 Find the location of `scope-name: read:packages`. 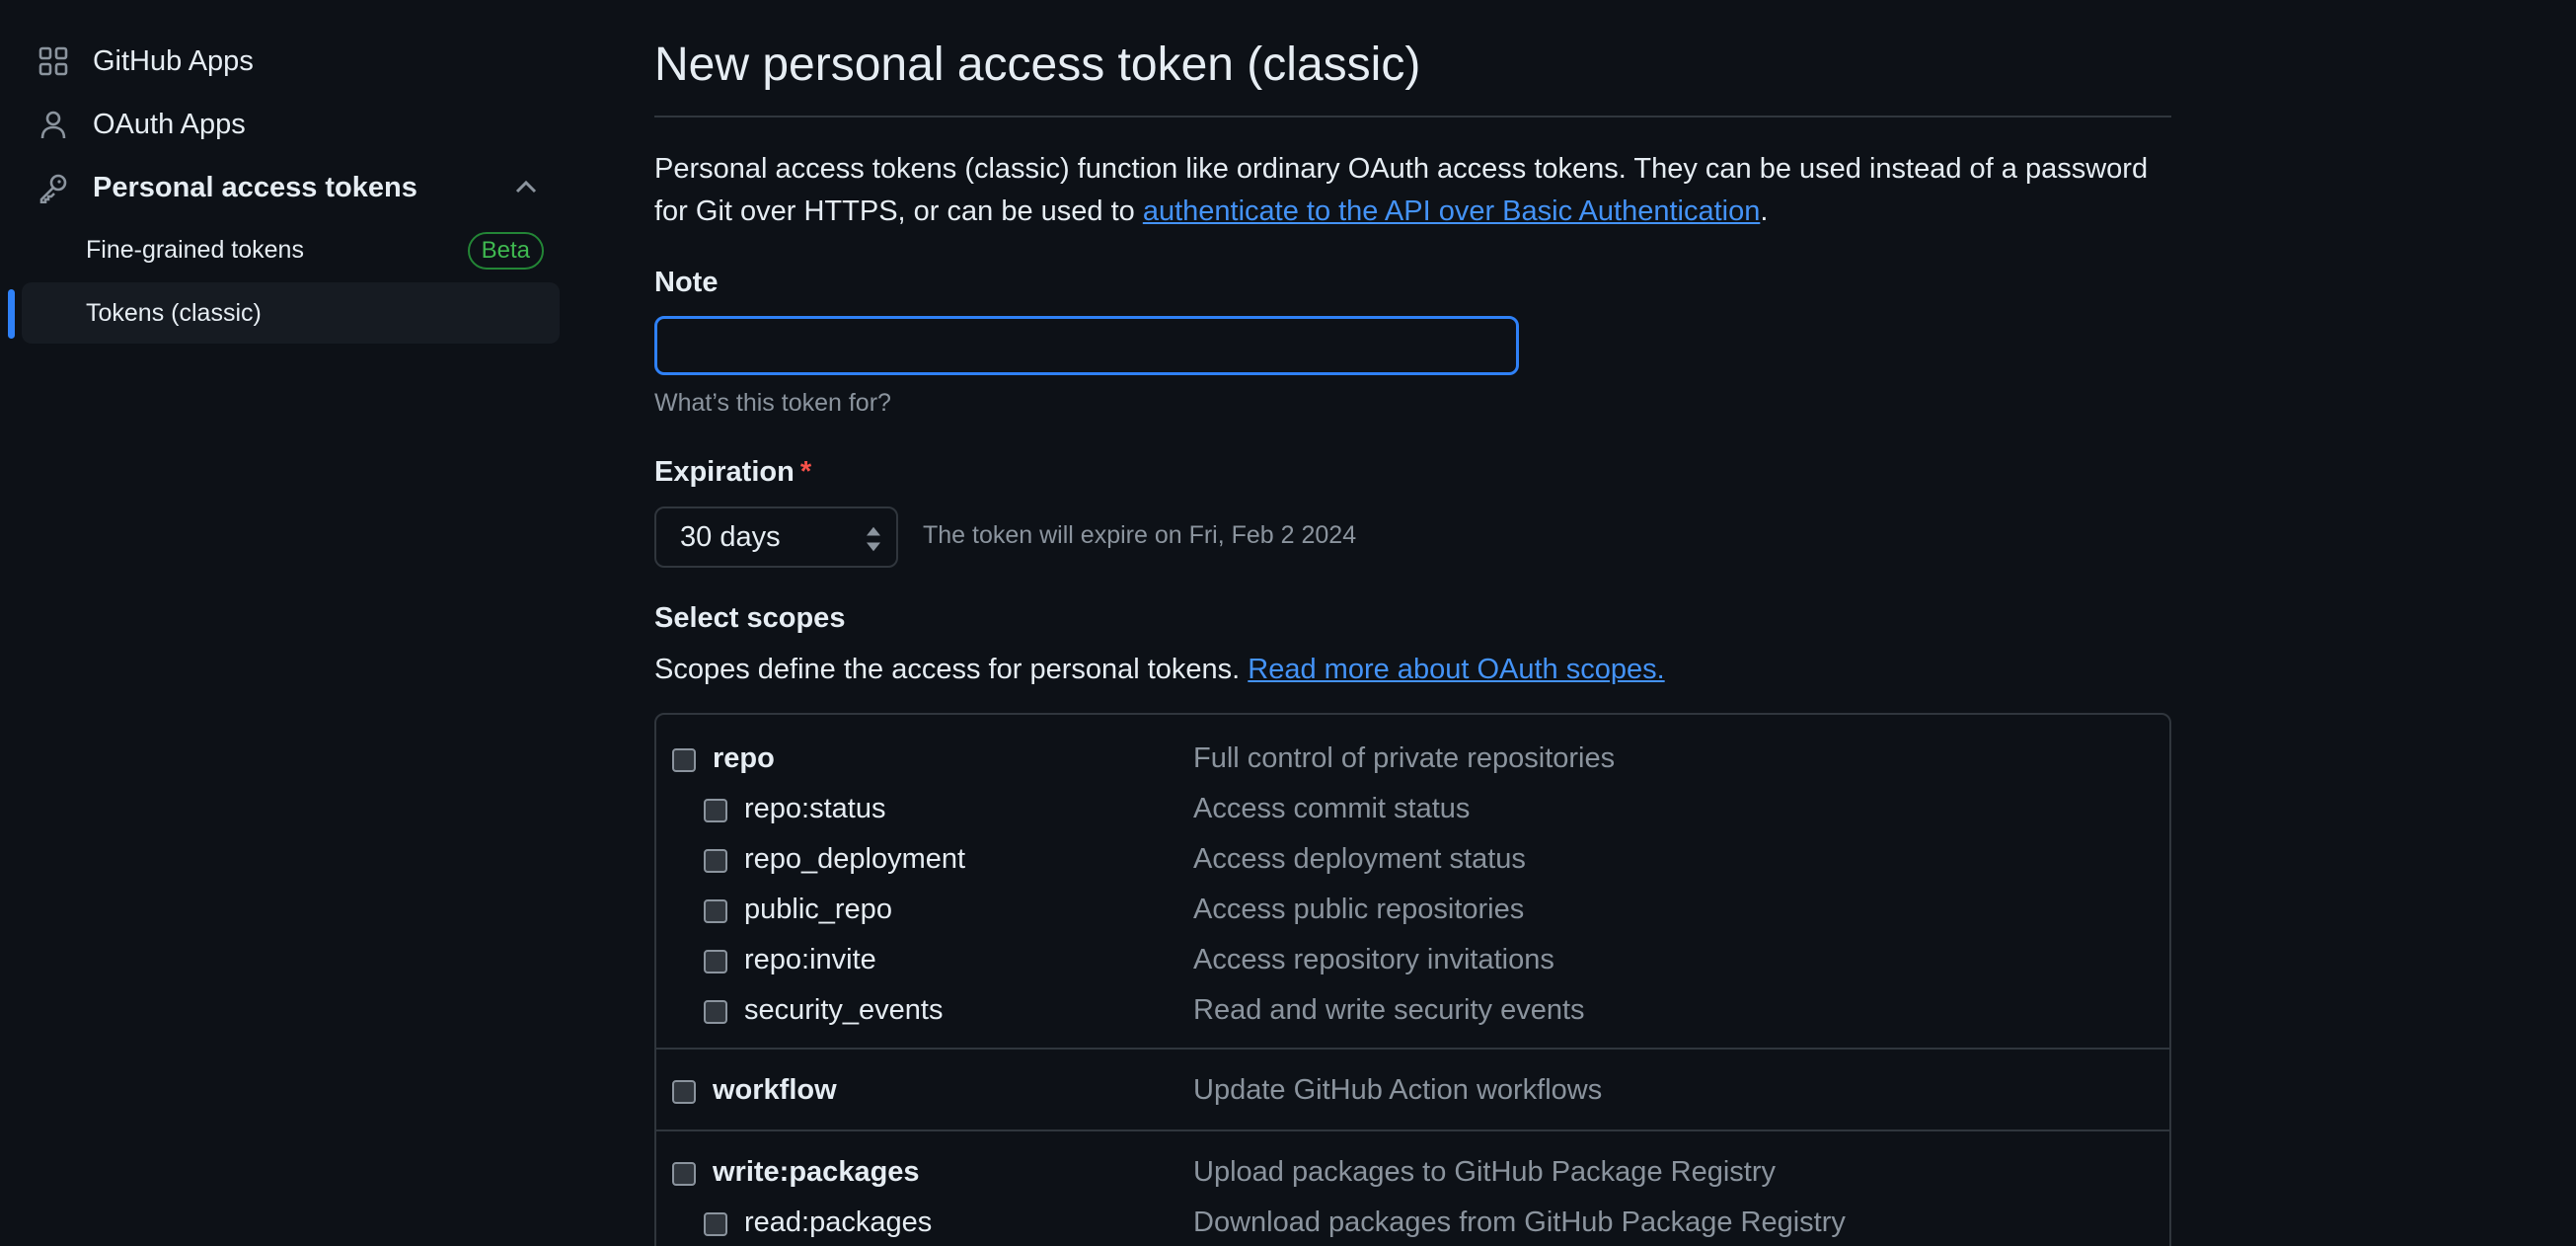

scope-name: read:packages is located at coordinates (838, 1222).